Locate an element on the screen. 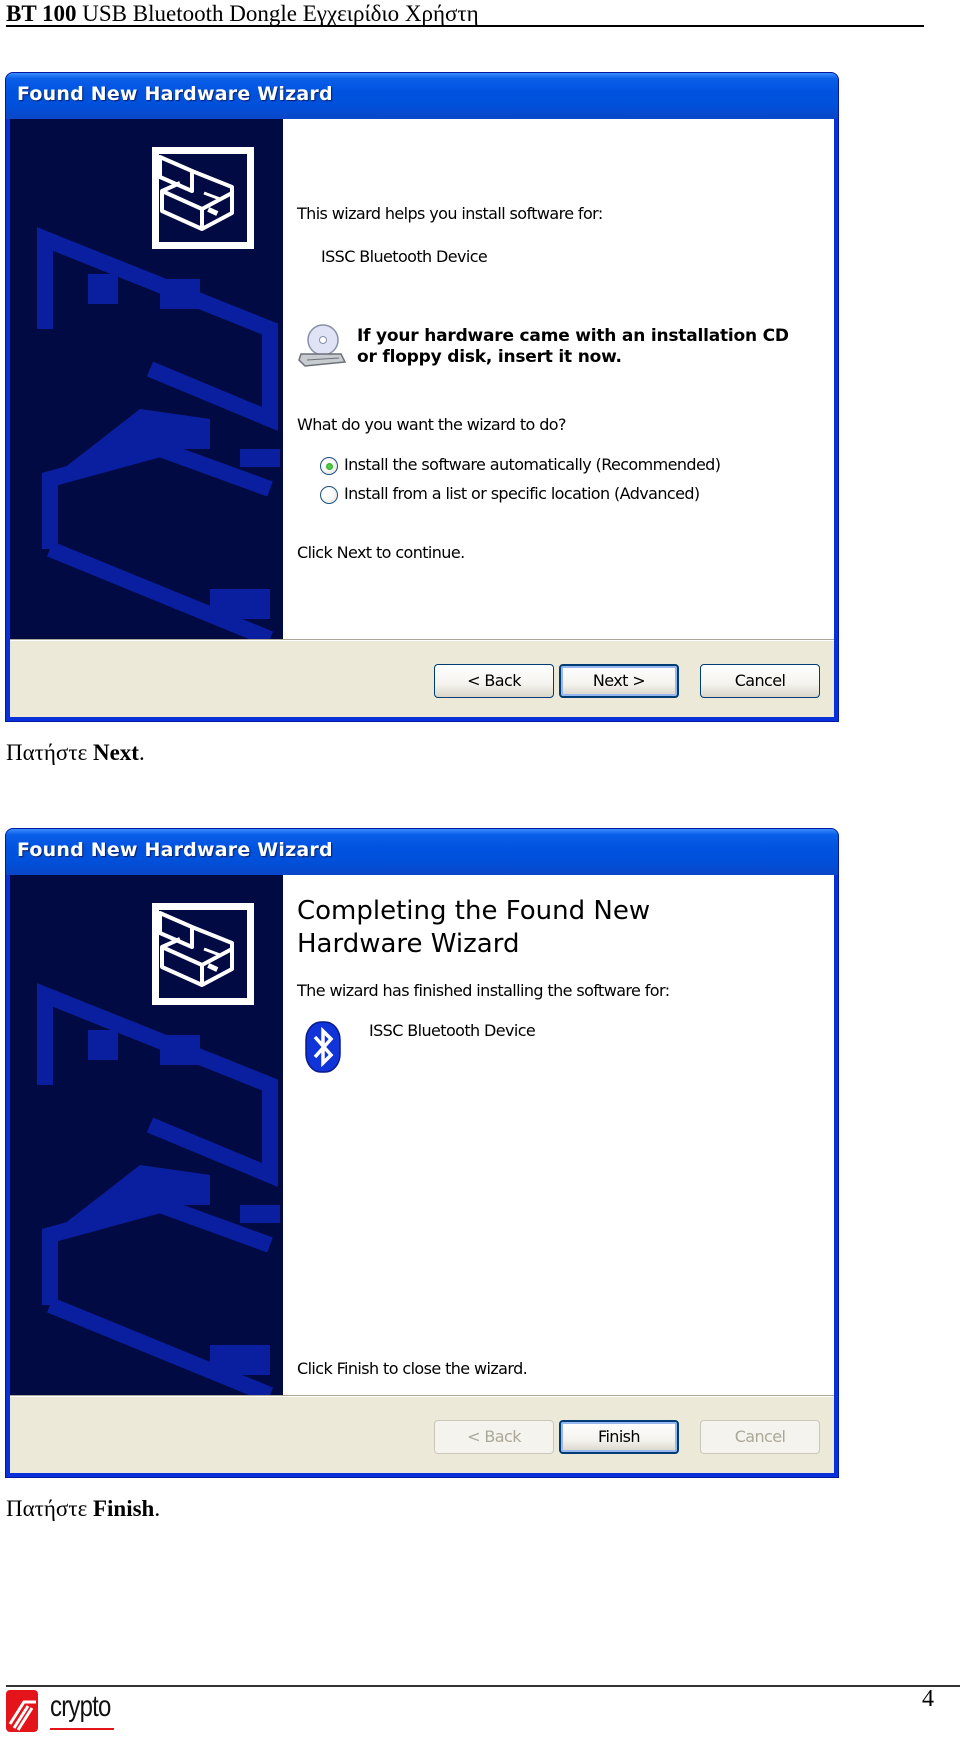 The image size is (960, 1741). caption-bold: Next is located at coordinates (115, 752).